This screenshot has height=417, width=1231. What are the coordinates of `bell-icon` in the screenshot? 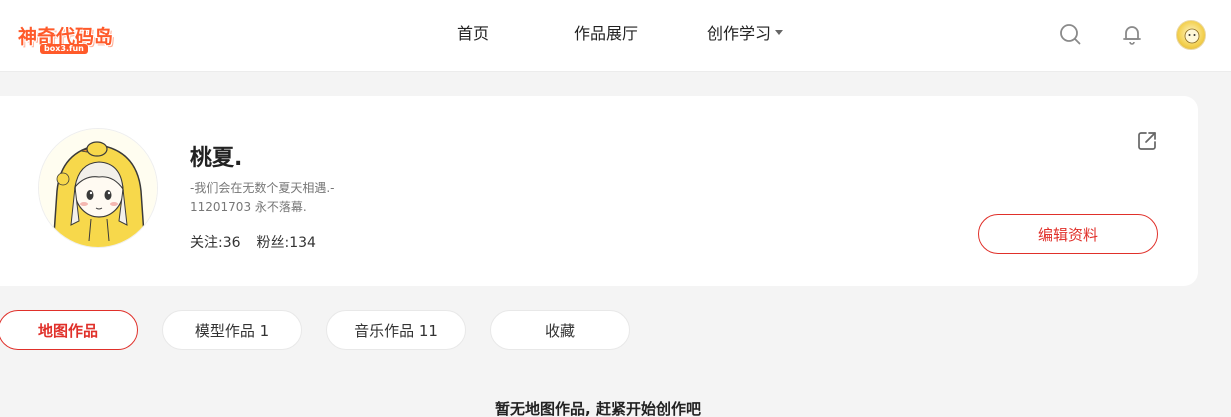 It's located at (1132, 34).